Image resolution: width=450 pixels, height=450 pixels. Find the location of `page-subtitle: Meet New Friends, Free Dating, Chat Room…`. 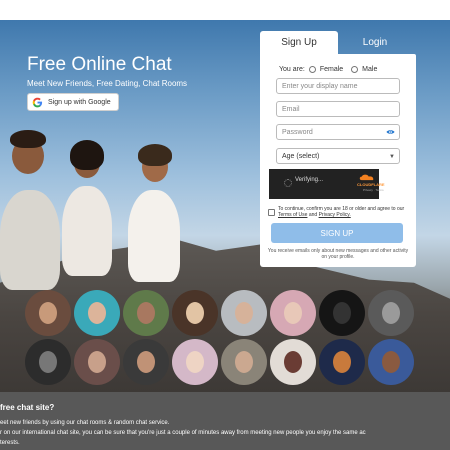

page-subtitle: Meet New Friends, Free Dating, Chat Room… is located at coordinates (107, 83).